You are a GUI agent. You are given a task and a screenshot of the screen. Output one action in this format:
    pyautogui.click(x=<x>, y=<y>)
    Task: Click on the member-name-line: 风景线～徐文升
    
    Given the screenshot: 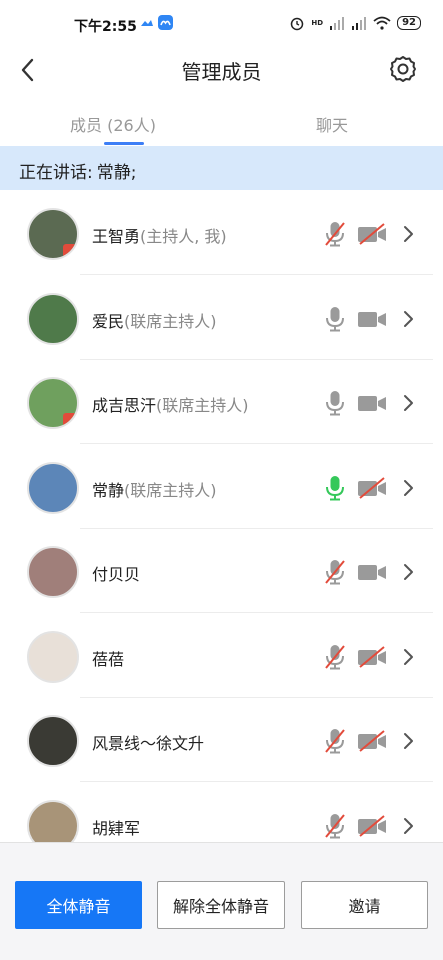 What is the action you would take?
    pyautogui.click(x=148, y=742)
    